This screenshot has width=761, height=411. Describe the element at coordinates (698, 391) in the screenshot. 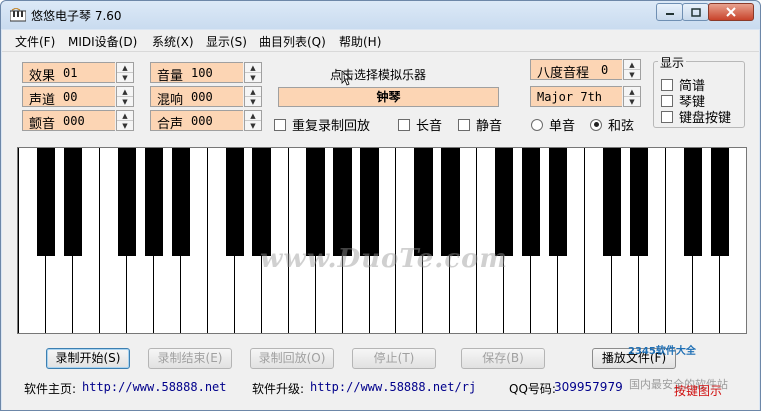

I see `key-diagram-label: 按键图示` at that location.